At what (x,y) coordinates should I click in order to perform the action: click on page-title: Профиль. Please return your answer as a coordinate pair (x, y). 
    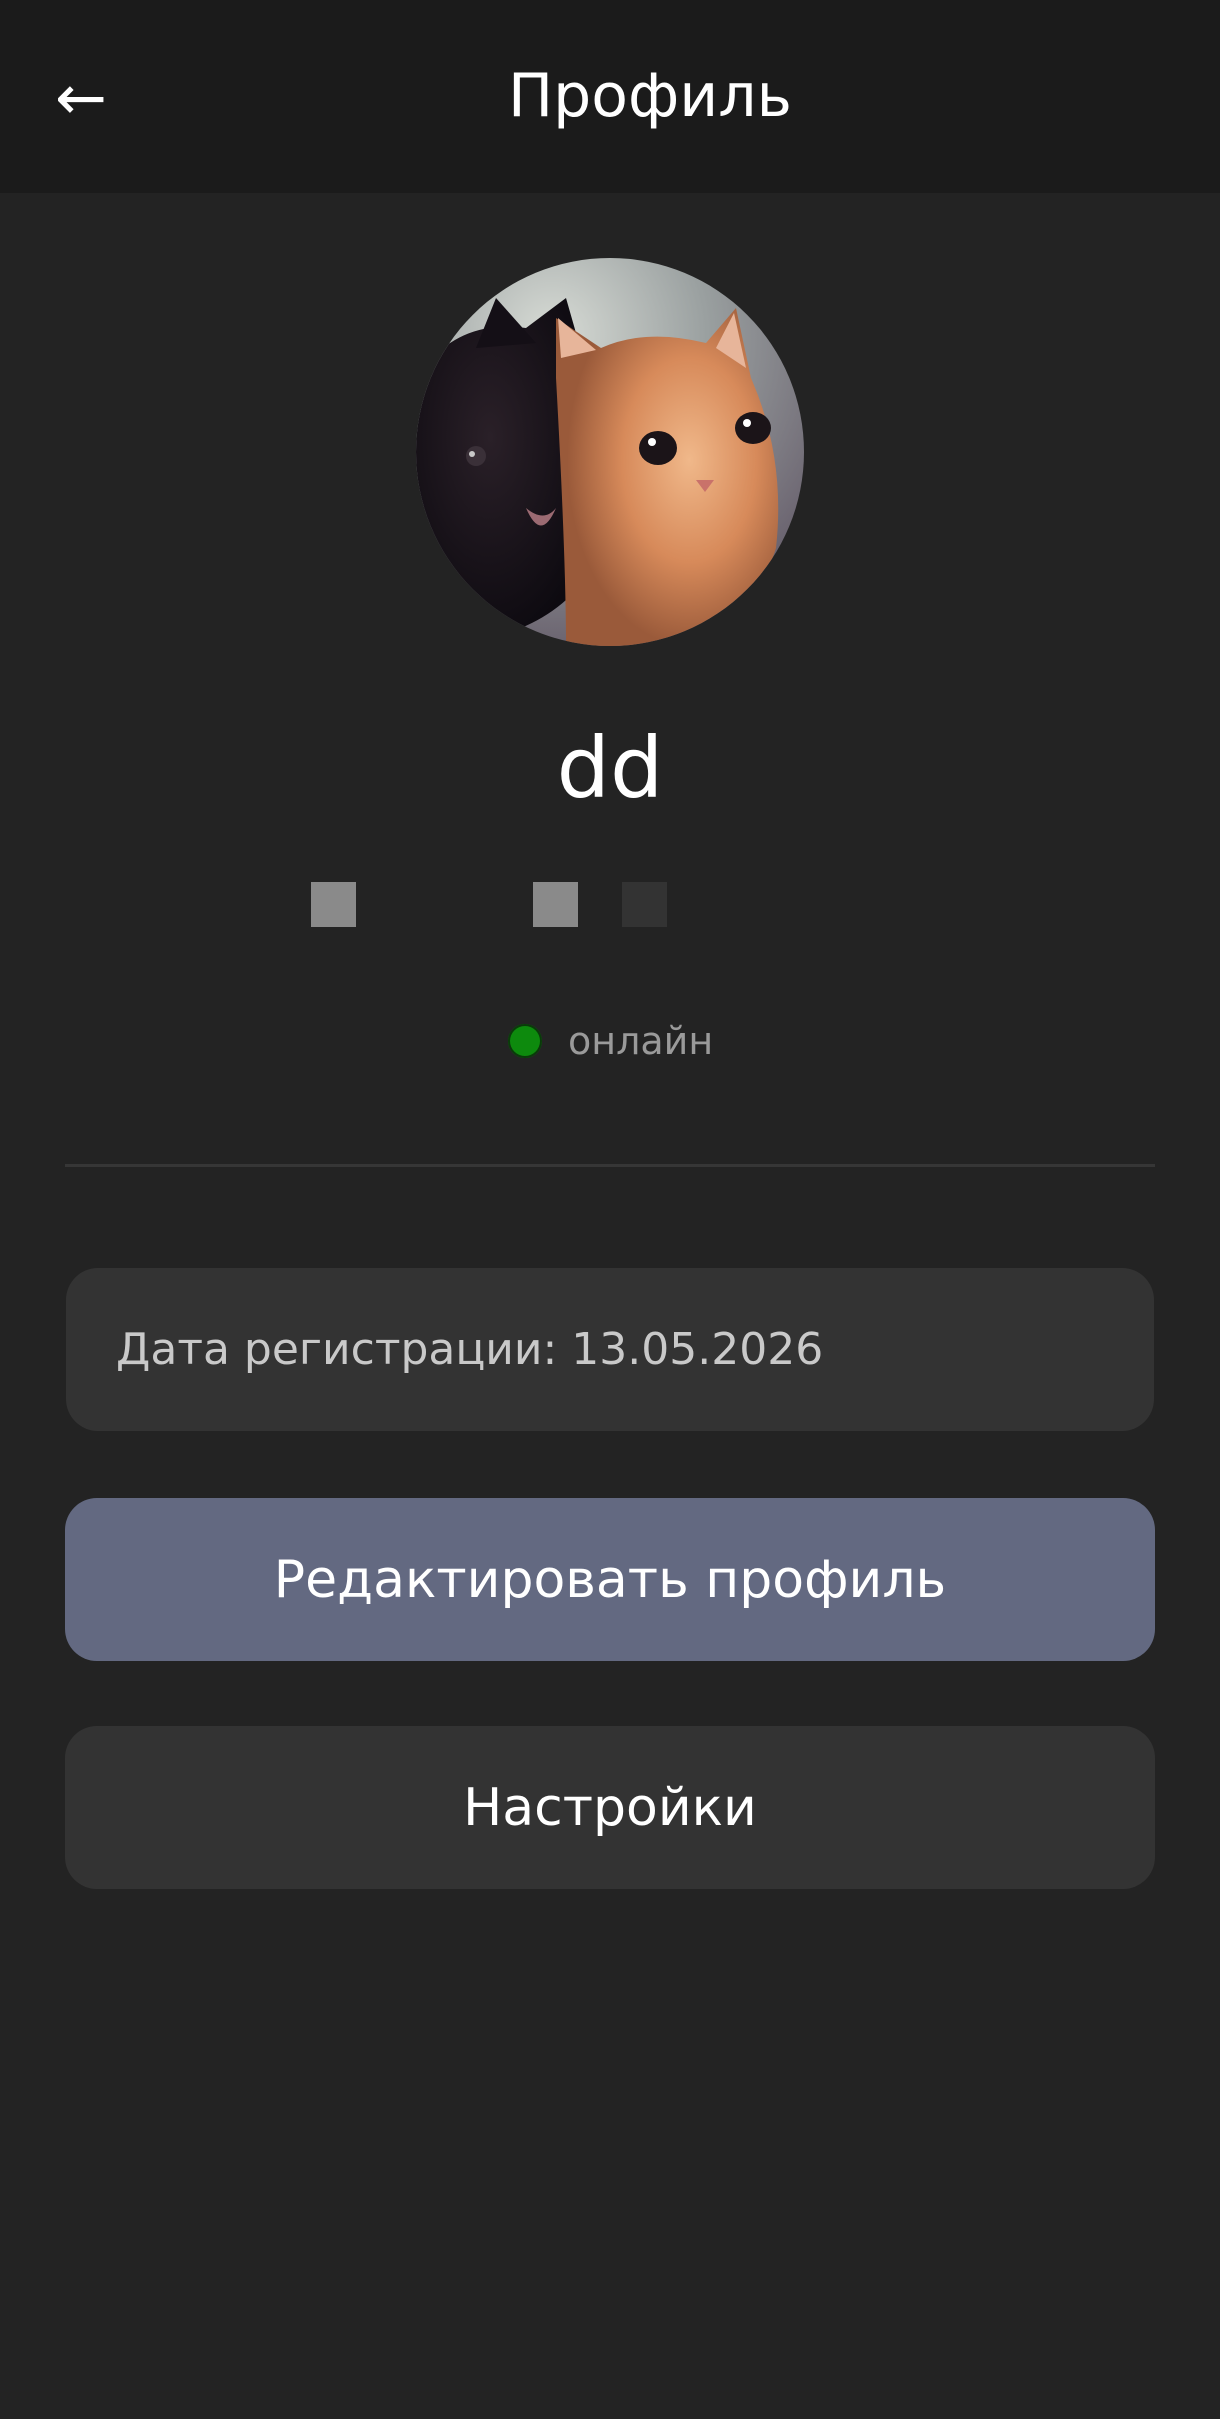
    Looking at the image, I should click on (650, 96).